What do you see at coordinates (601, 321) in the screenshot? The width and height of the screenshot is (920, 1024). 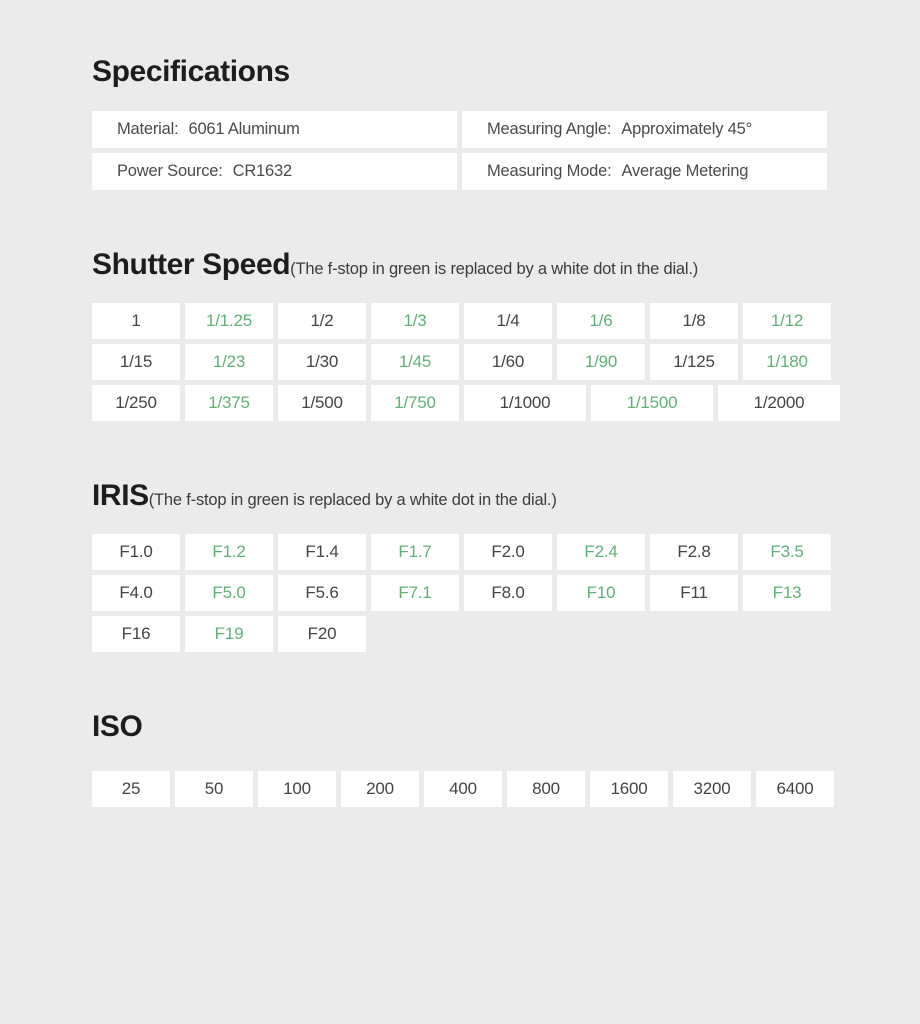 I see `value-cell: 1/6` at bounding box center [601, 321].